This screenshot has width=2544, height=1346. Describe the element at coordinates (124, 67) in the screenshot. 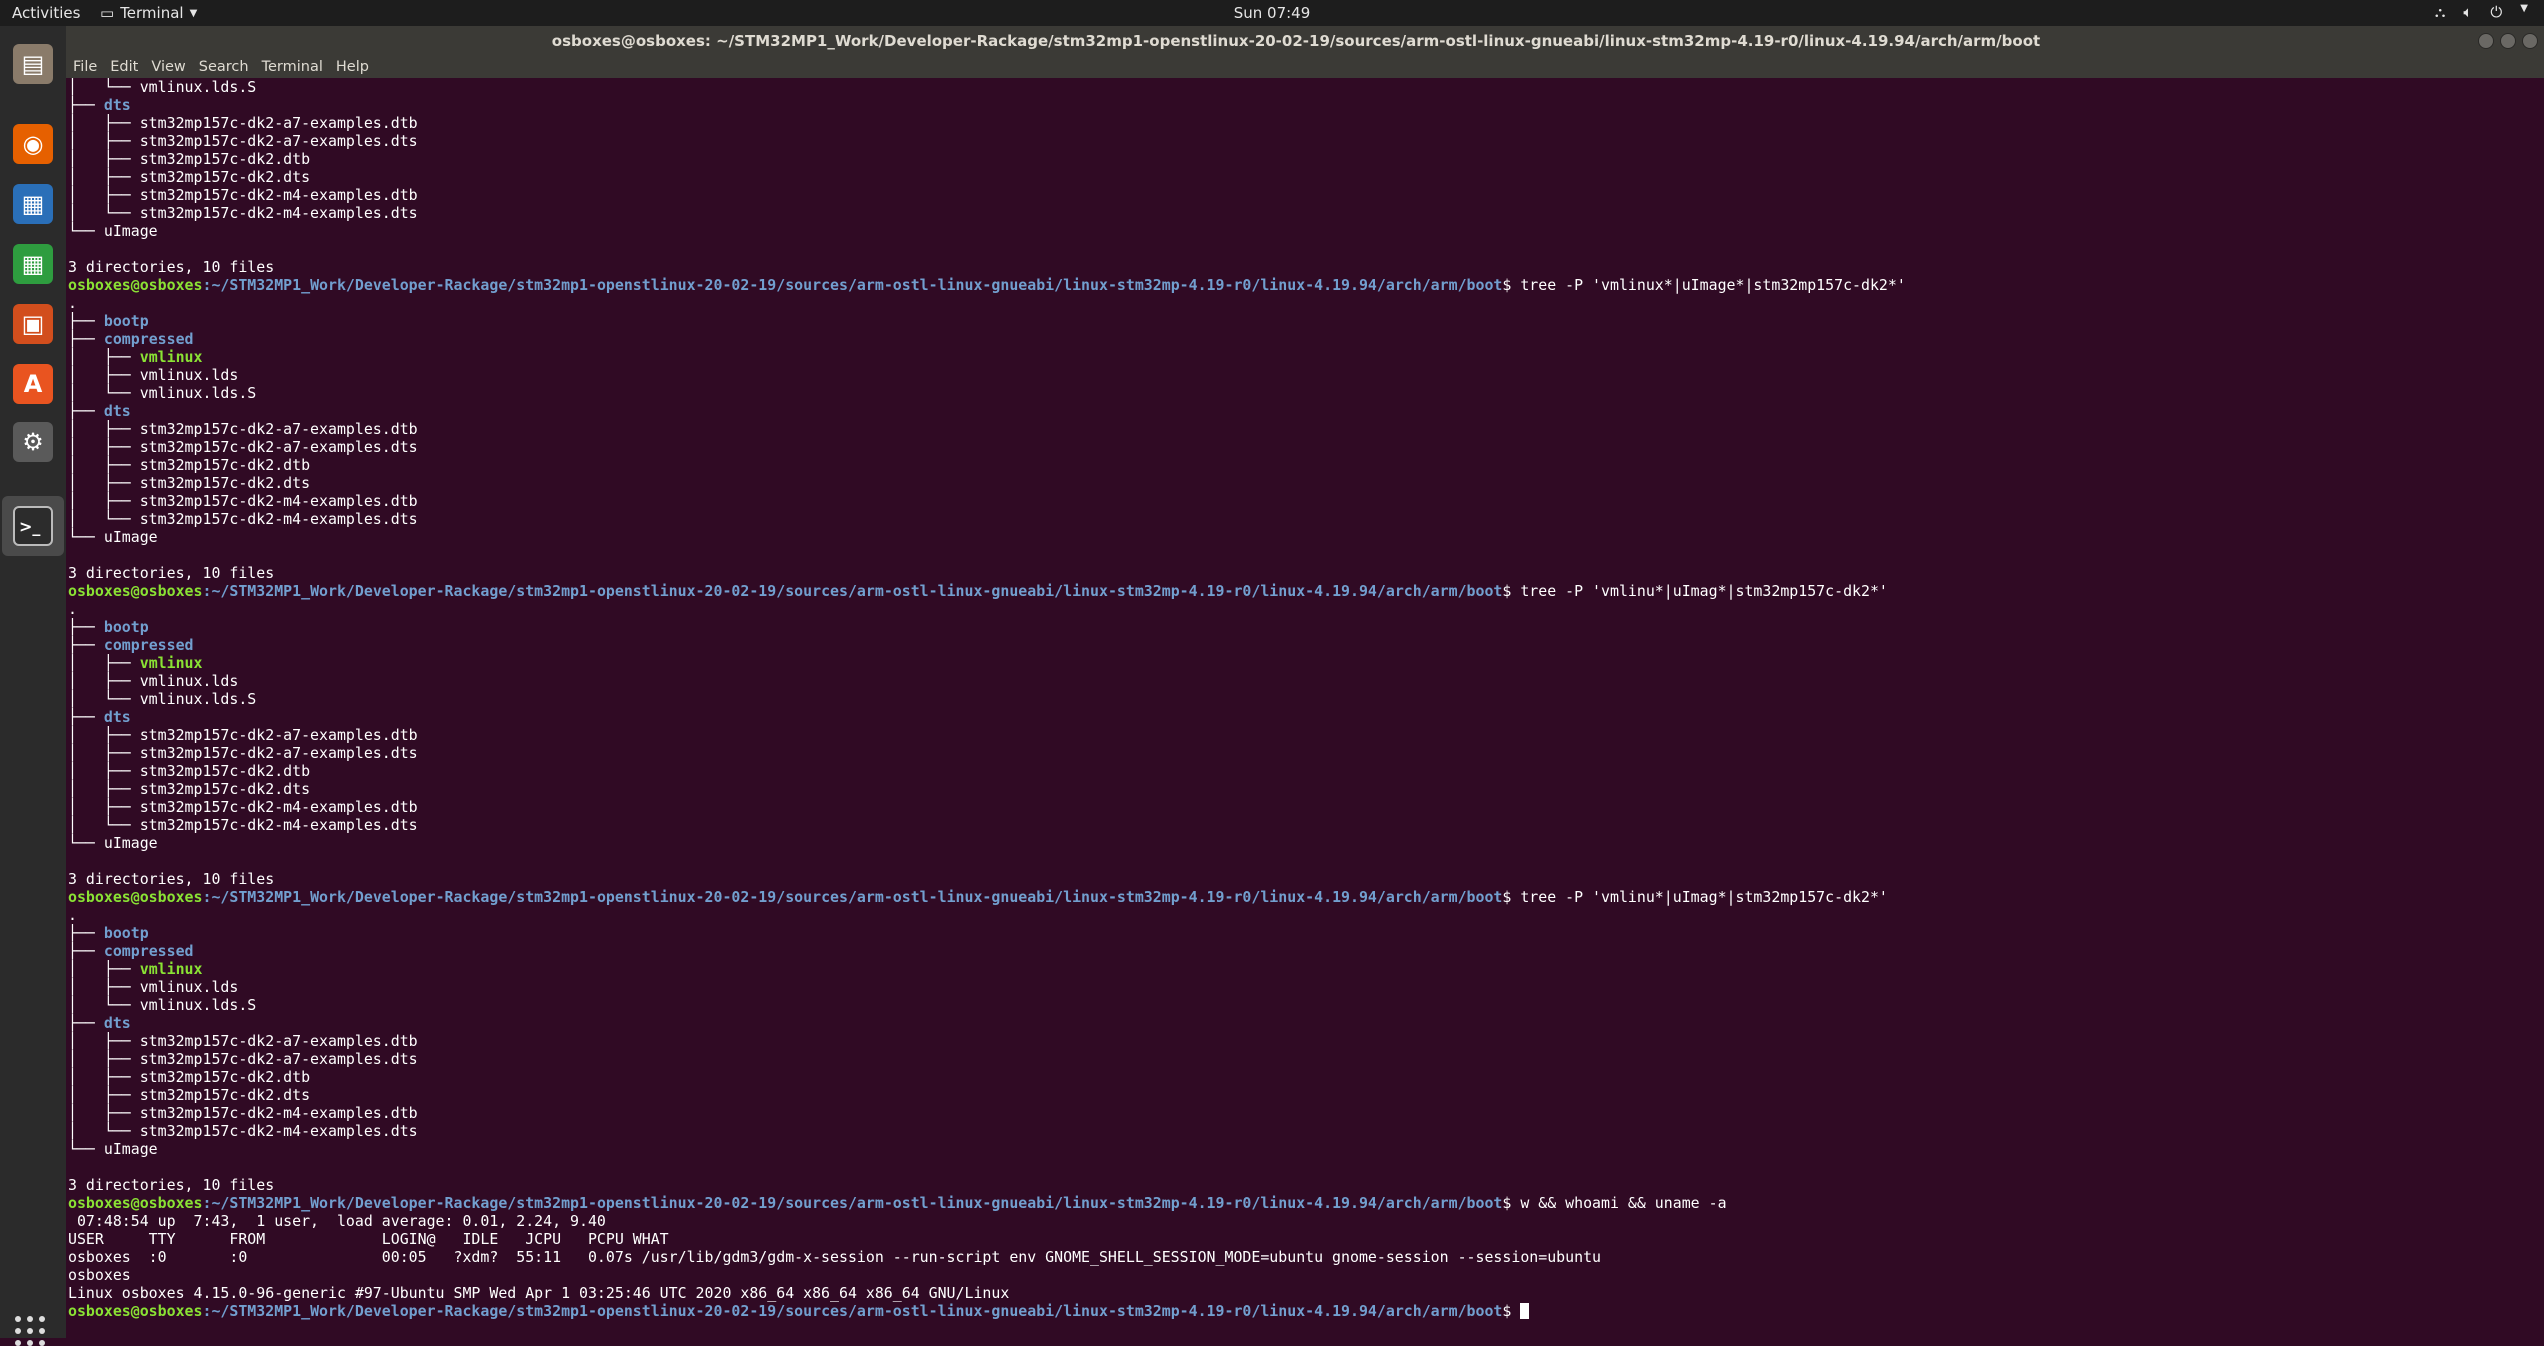

I see `menu-edit: Edit` at that location.